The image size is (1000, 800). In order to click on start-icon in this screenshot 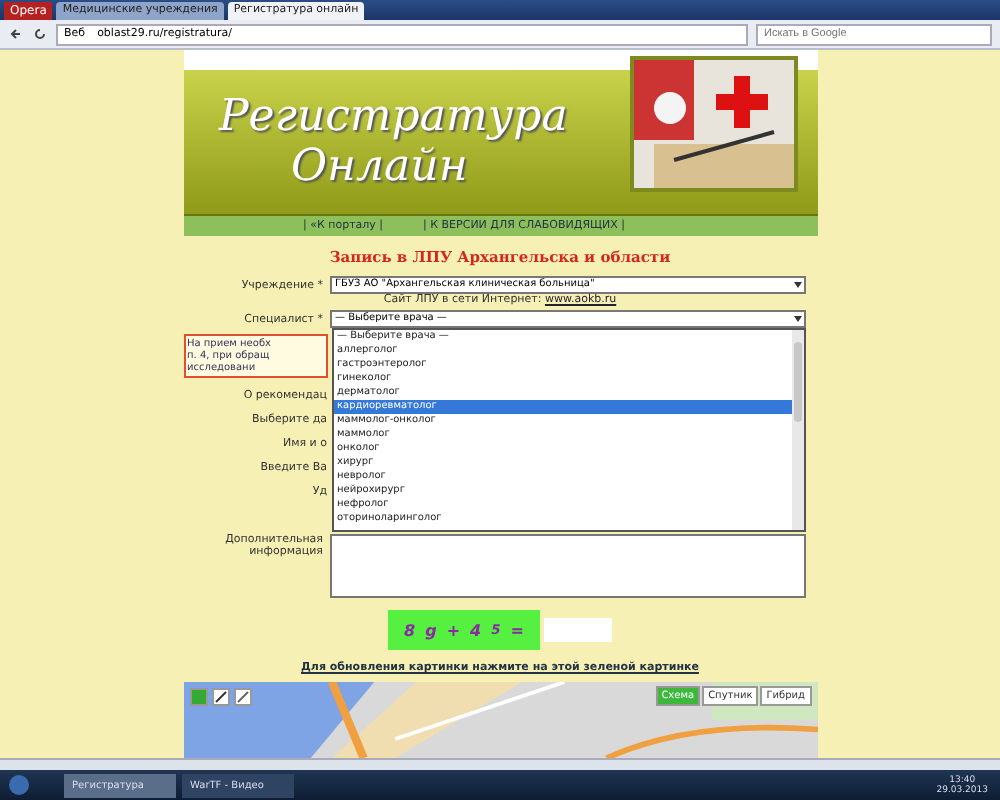, I will do `click(19, 785)`.